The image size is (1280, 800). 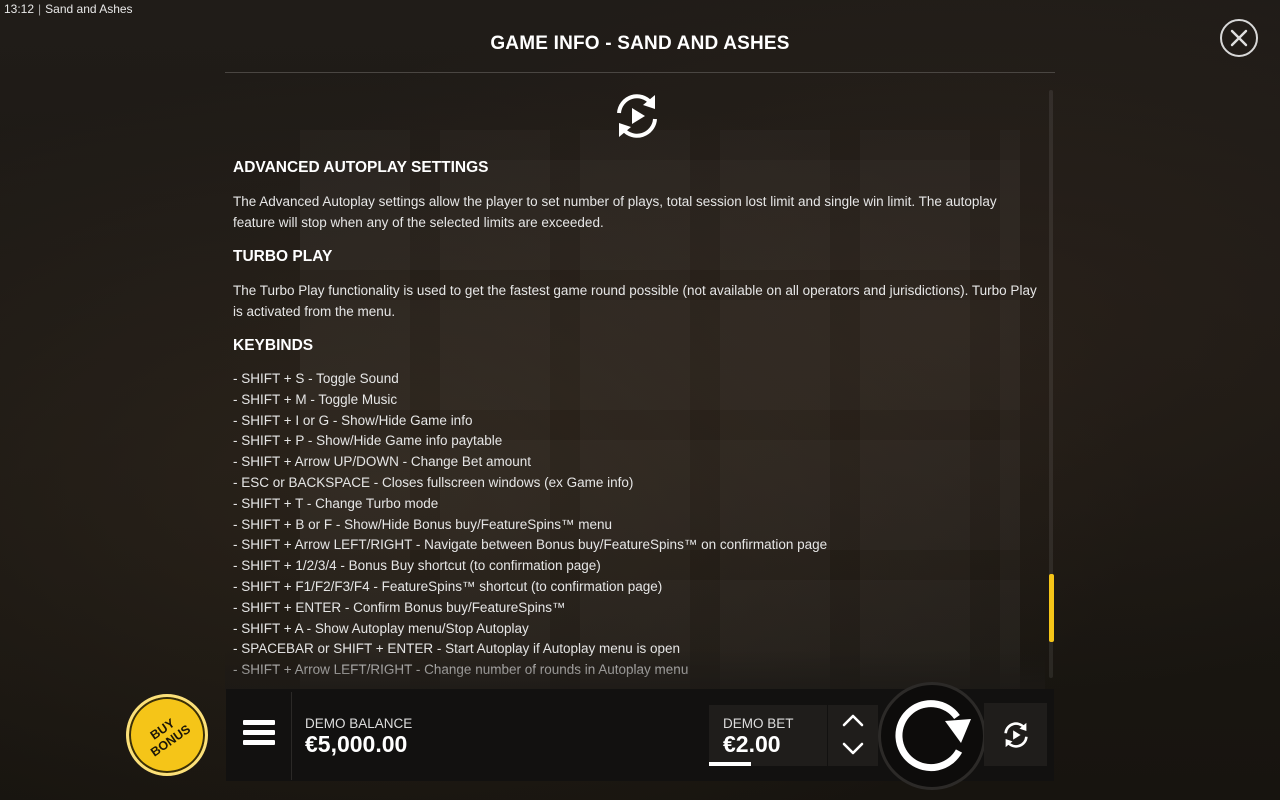 I want to click on bet-value: €2.00, so click(x=752, y=744).